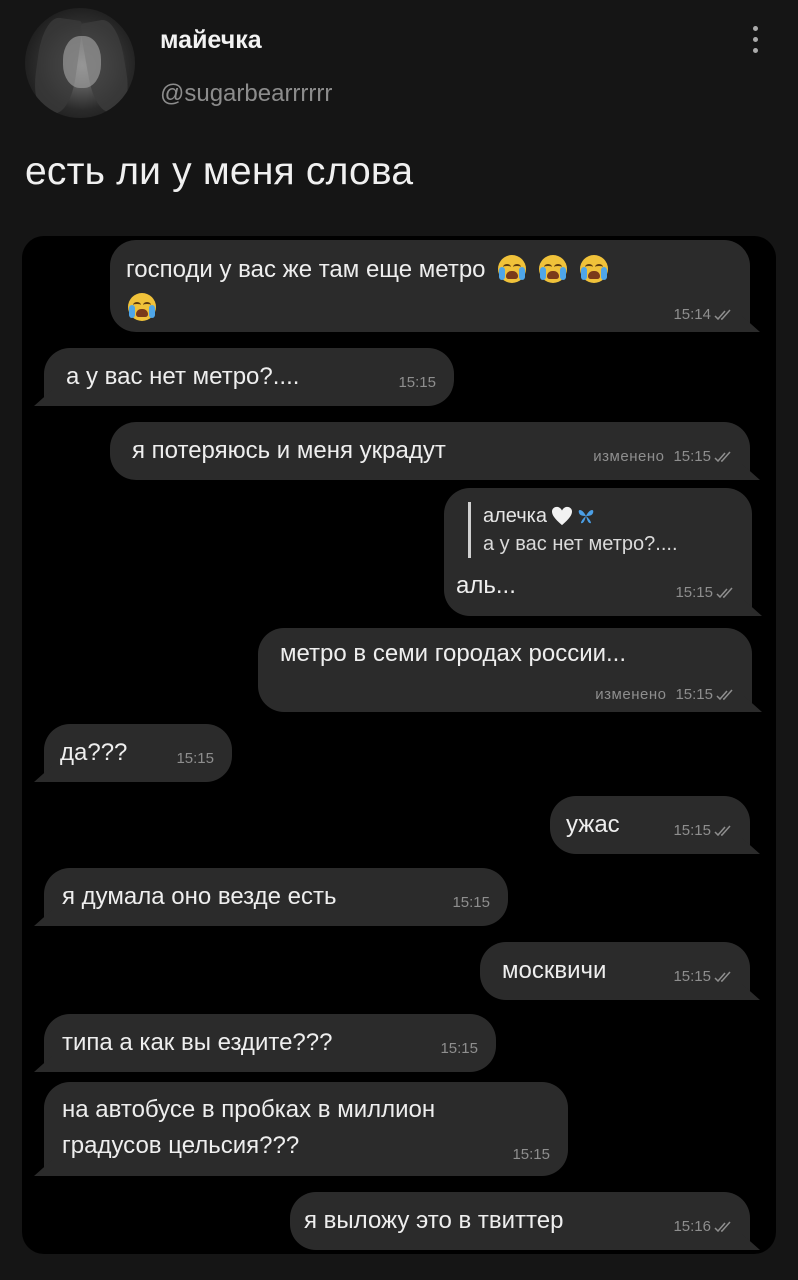  What do you see at coordinates (756, 42) in the screenshot?
I see `more-vertical-icon` at bounding box center [756, 42].